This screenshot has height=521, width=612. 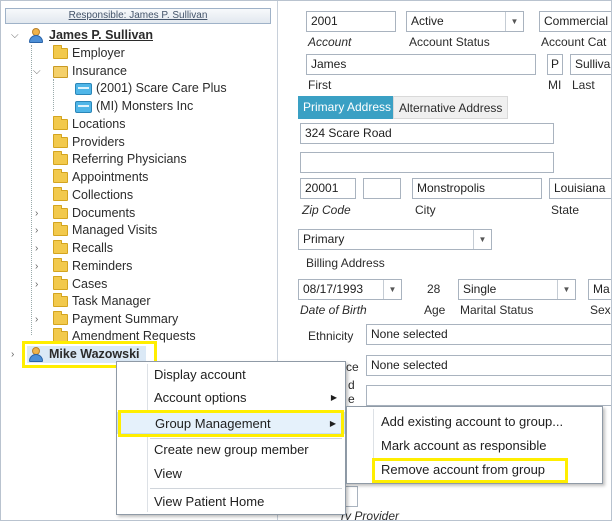 I want to click on language-label-part: d, so click(x=351, y=385).